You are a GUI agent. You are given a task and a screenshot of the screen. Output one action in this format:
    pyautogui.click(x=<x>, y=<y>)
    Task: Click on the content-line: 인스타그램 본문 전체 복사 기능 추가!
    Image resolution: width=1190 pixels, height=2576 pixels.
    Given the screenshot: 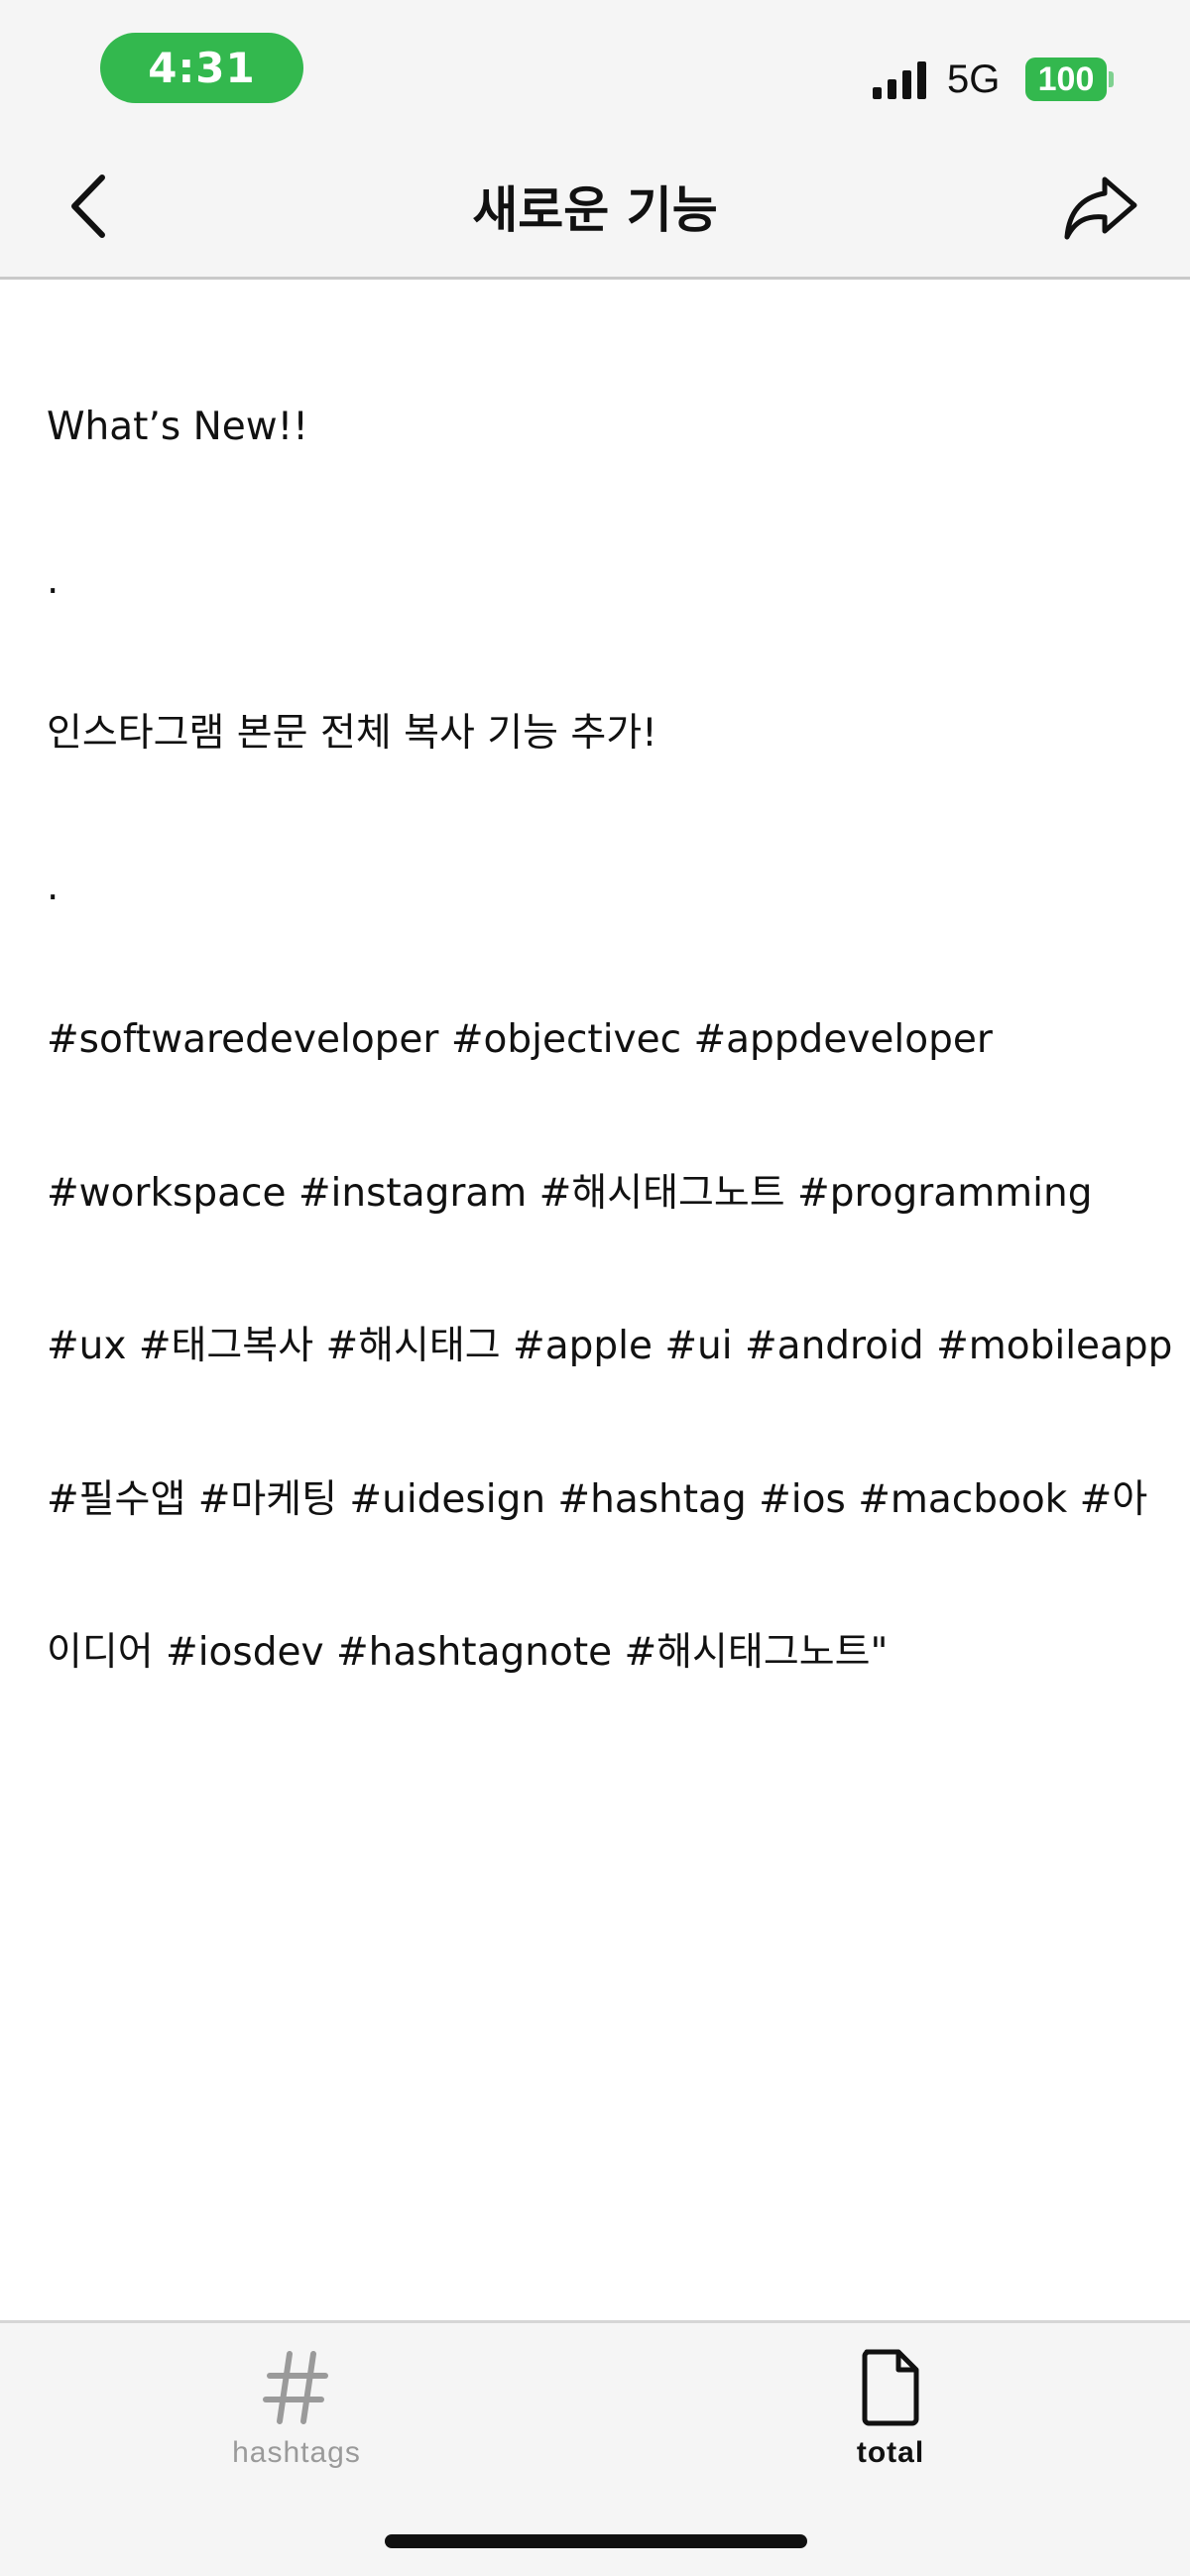 What is the action you would take?
    pyautogui.click(x=352, y=733)
    